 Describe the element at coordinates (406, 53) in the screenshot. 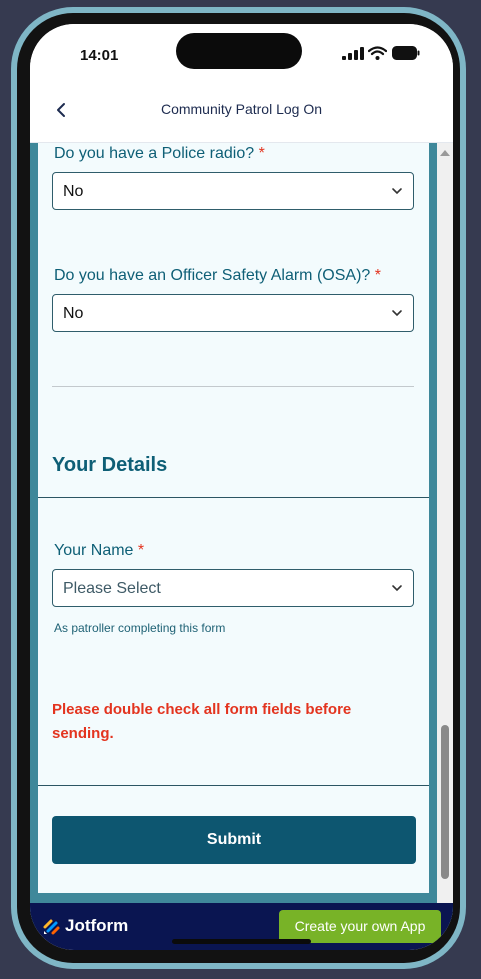

I see `battery-icon` at that location.